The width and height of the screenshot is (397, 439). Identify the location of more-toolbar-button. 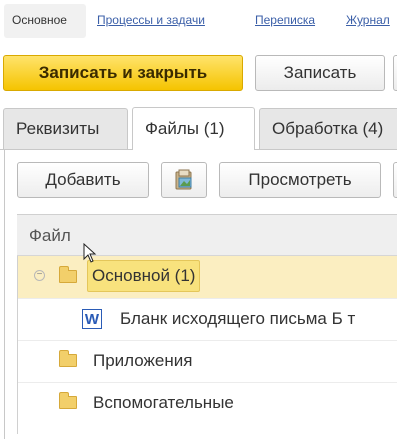
(395, 180).